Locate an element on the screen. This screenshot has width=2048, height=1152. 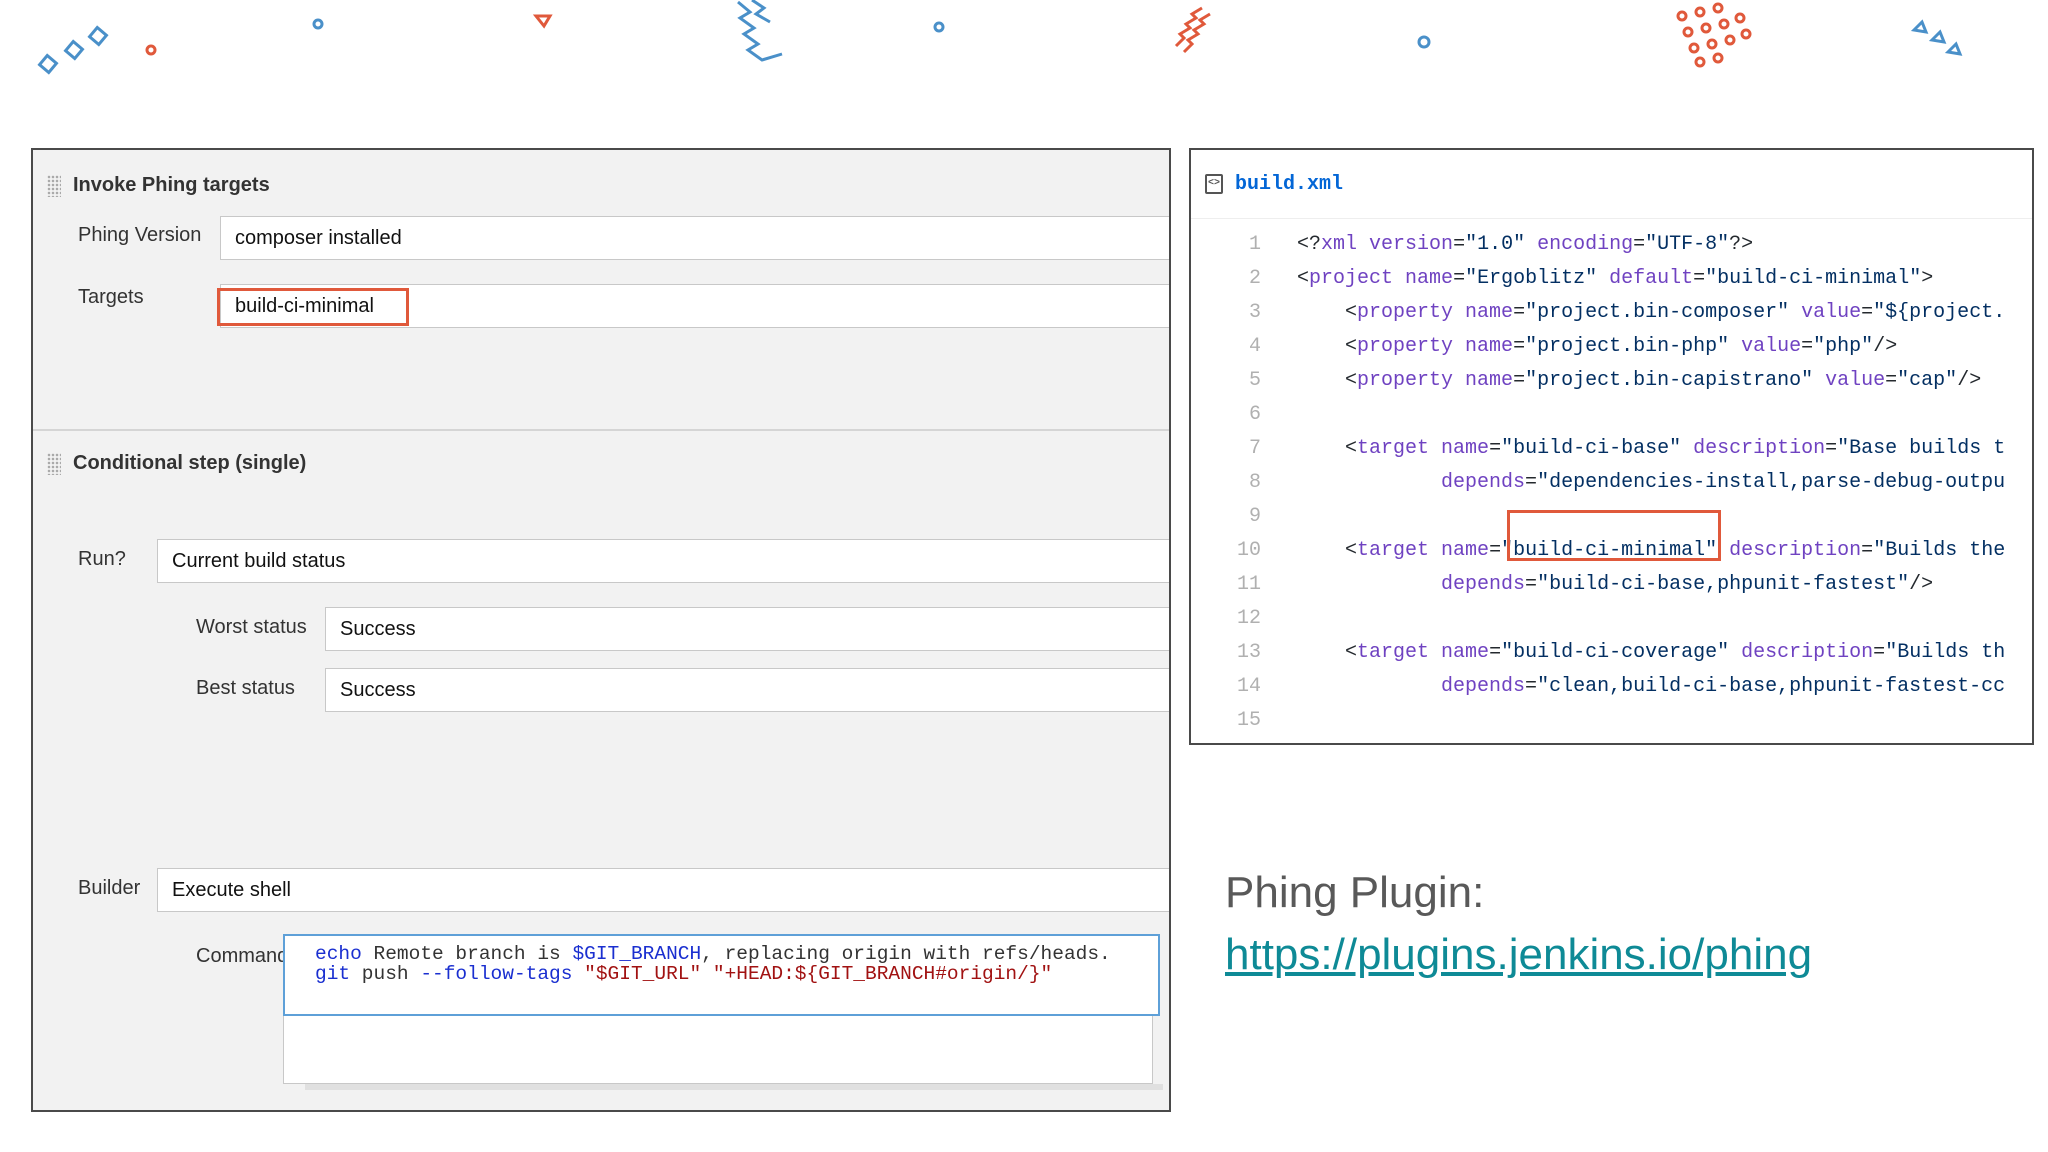
line-number: 12 is located at coordinates (1248, 618).